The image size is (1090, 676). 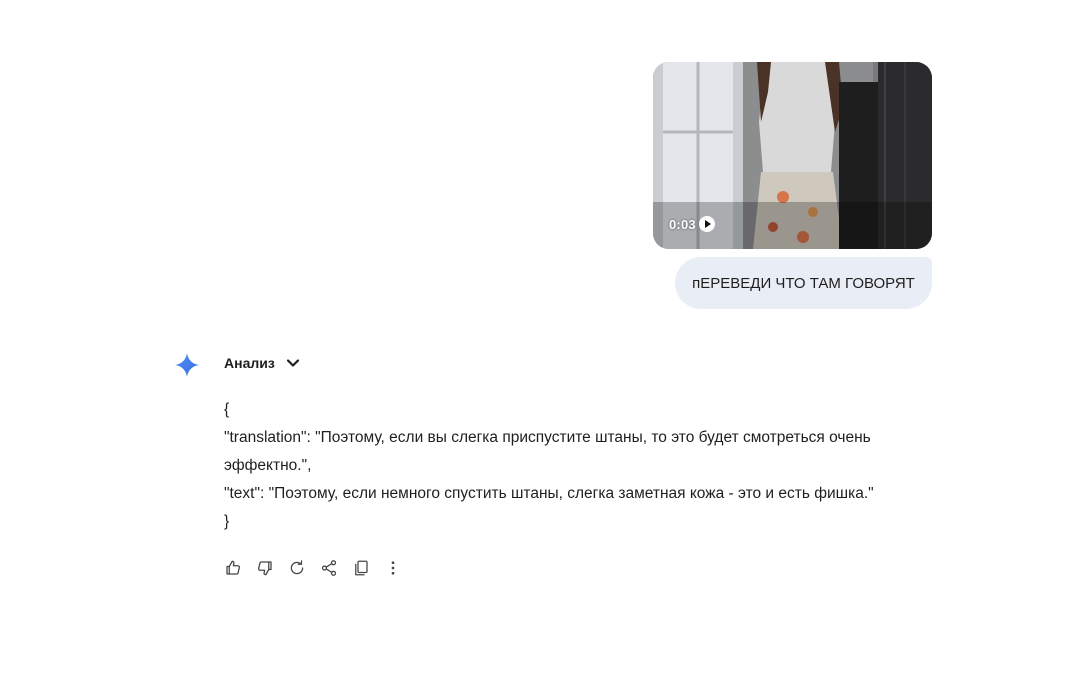 I want to click on play-icon, so click(x=707, y=224).